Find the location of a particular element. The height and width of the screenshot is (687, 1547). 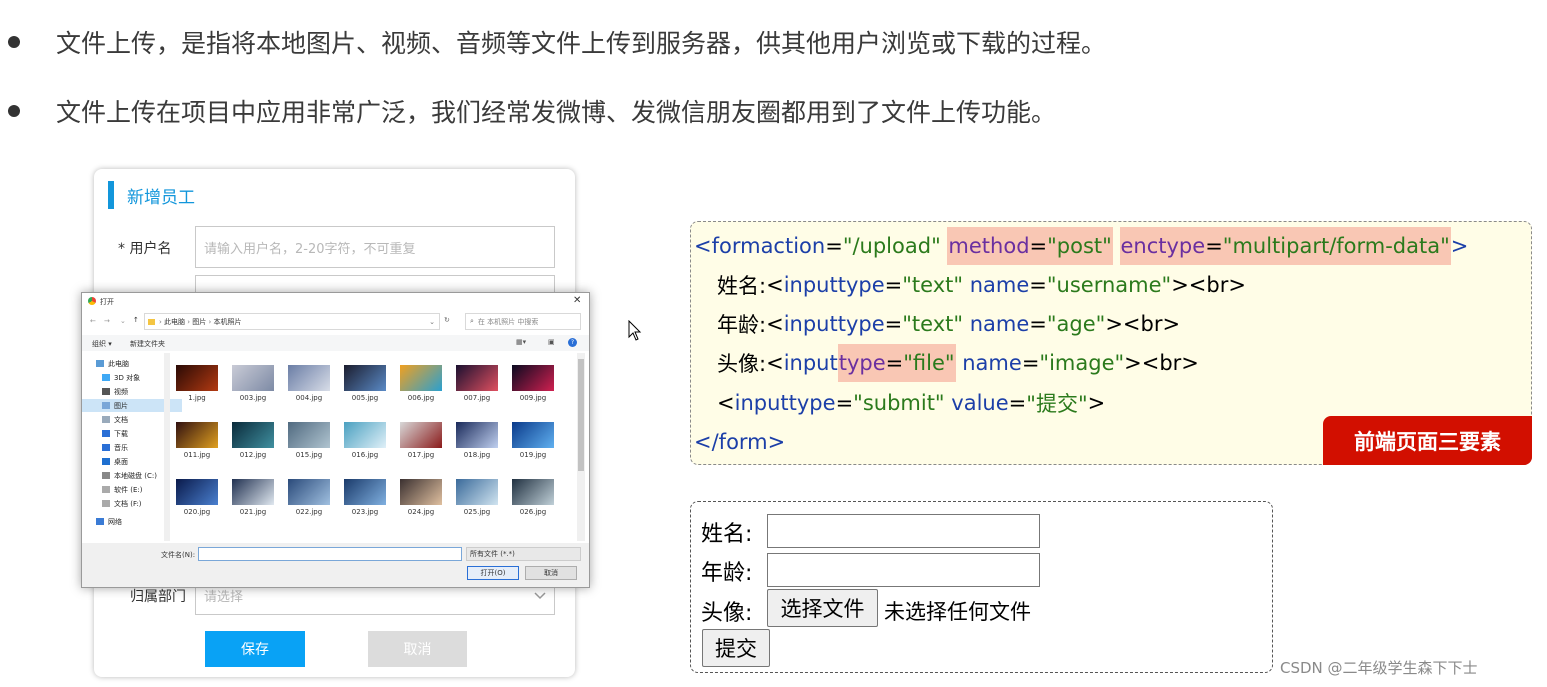

chevron-down-icon: ⌄ is located at coordinates (432, 322).